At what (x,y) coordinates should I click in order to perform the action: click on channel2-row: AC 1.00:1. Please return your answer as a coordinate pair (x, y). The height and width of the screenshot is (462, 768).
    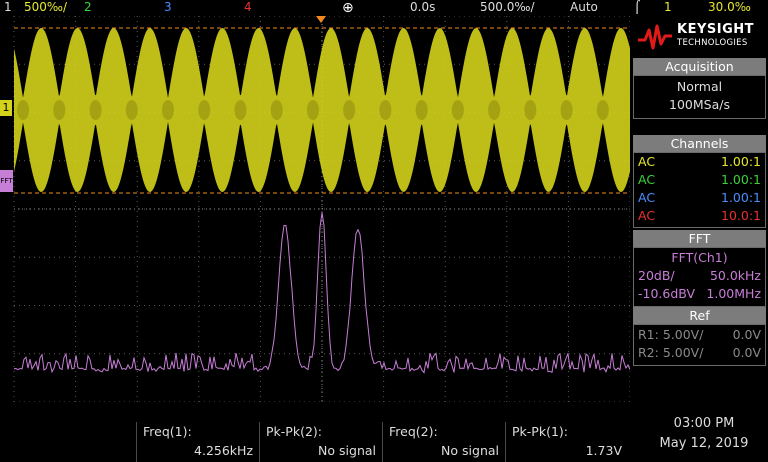
    Looking at the image, I should click on (699, 179).